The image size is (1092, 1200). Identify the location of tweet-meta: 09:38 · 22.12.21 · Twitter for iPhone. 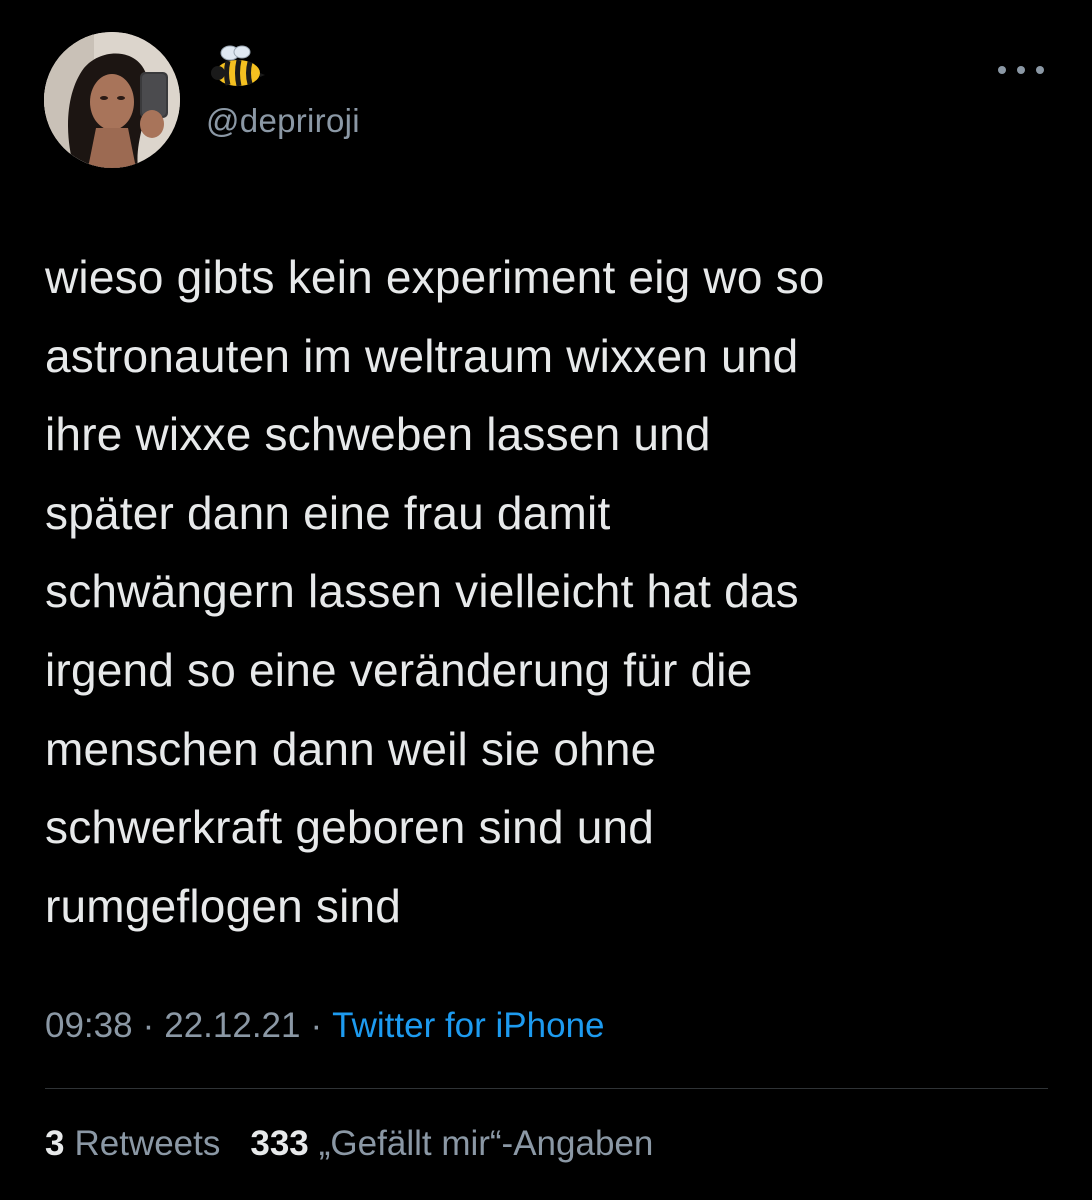
(325, 1026).